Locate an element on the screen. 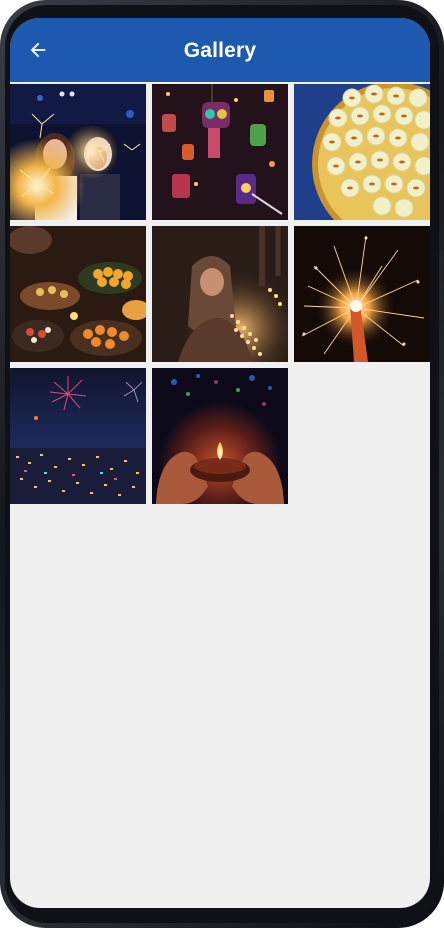 The height and width of the screenshot is (928, 444). photo-sparkler-girls is located at coordinates (78, 152).